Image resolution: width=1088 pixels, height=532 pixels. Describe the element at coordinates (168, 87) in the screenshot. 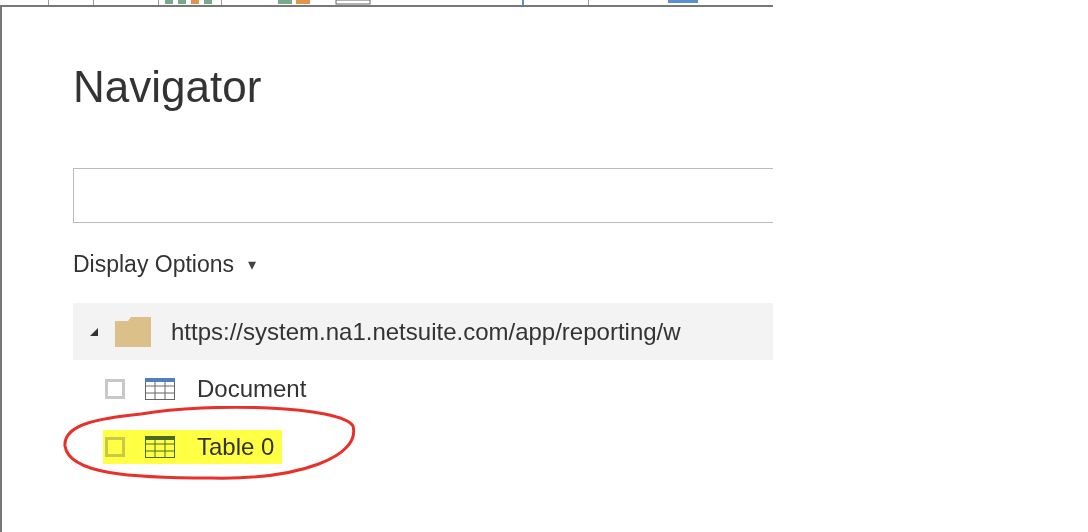

I see `dialog-title: Navigator` at that location.